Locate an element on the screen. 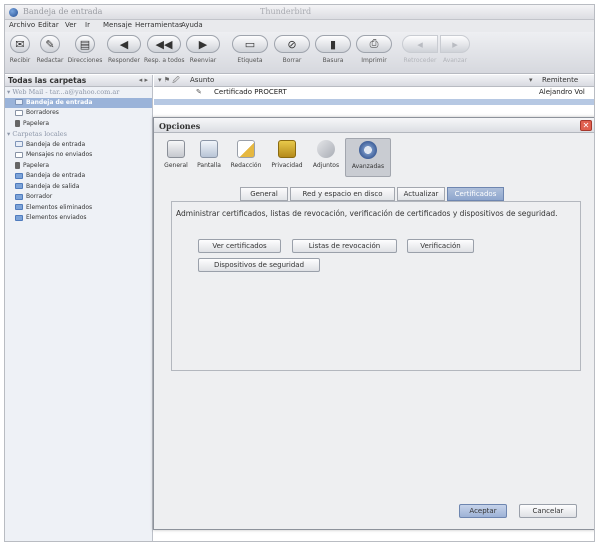  thunderbird-app-icon is located at coordinates (13, 12).